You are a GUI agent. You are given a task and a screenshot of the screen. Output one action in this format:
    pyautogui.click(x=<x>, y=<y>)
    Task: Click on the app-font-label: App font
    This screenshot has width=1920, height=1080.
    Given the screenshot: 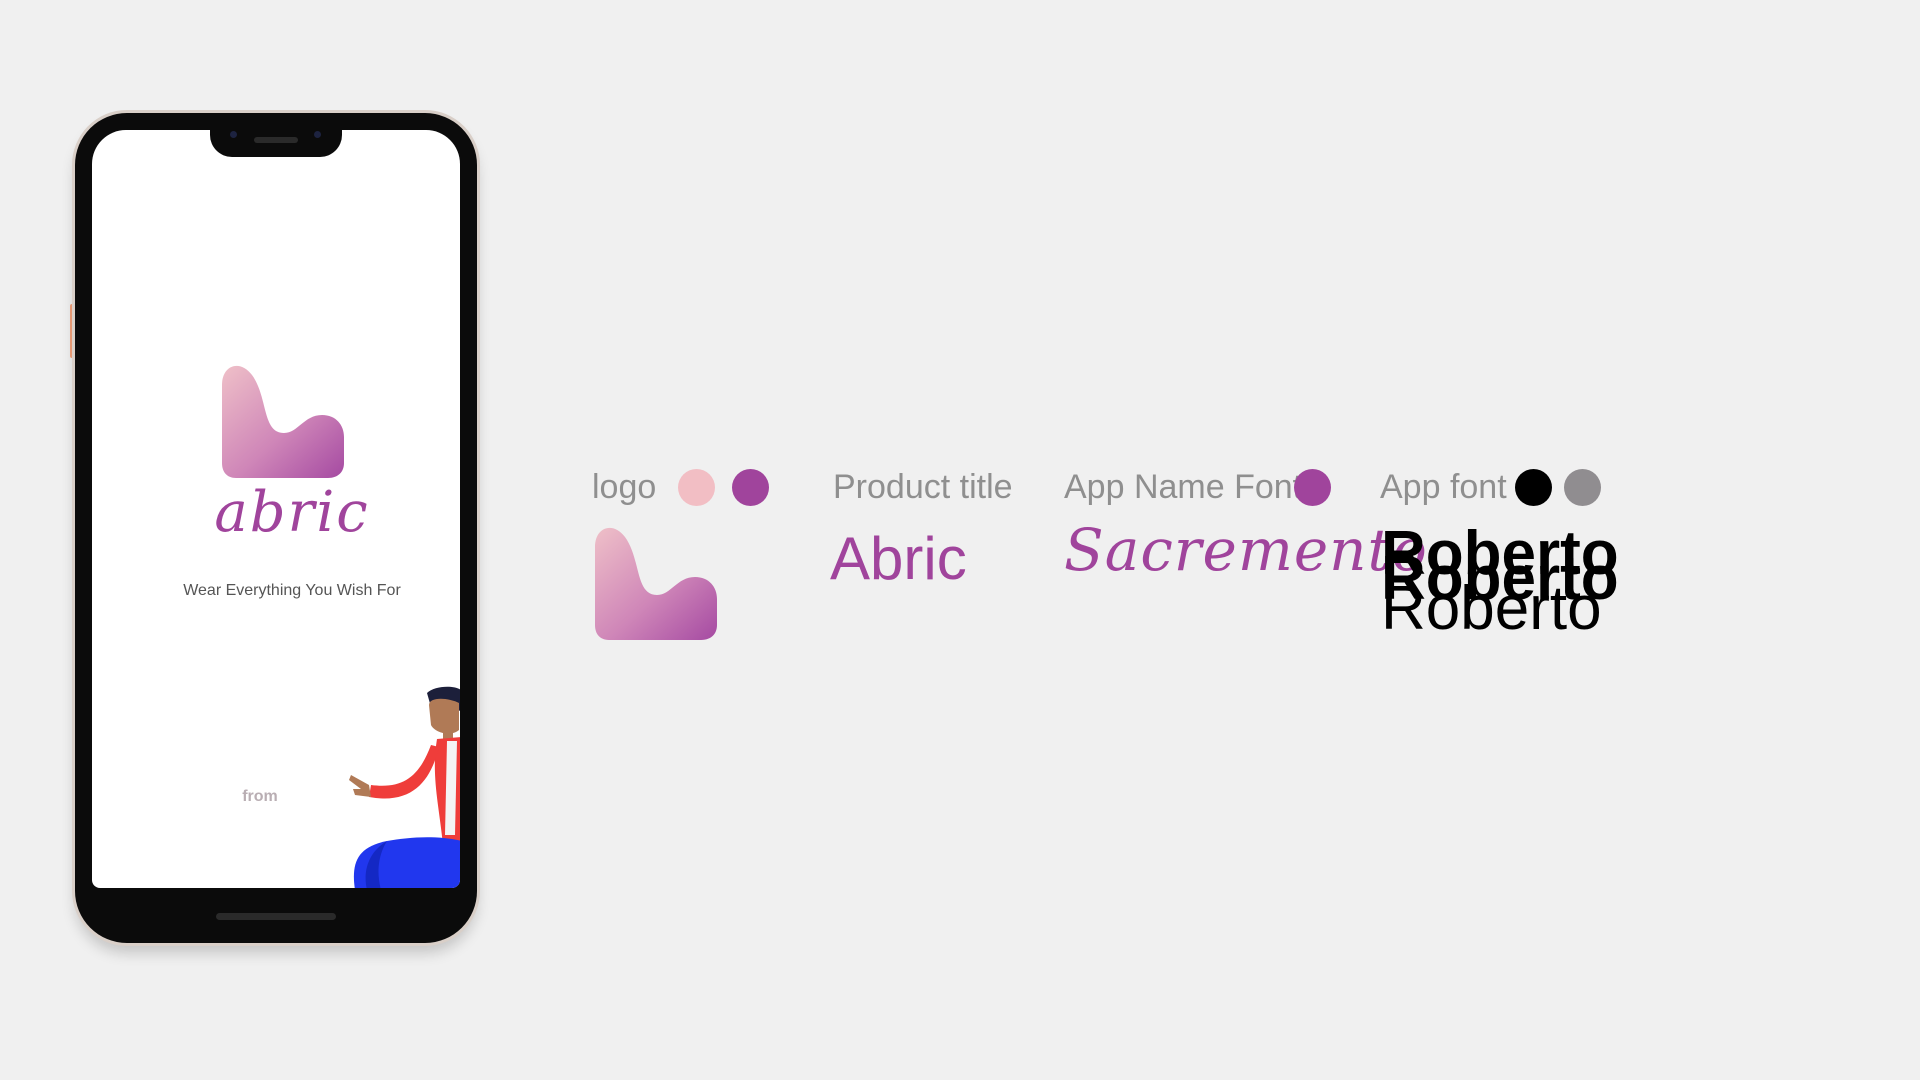 What is the action you would take?
    pyautogui.click(x=1443, y=487)
    